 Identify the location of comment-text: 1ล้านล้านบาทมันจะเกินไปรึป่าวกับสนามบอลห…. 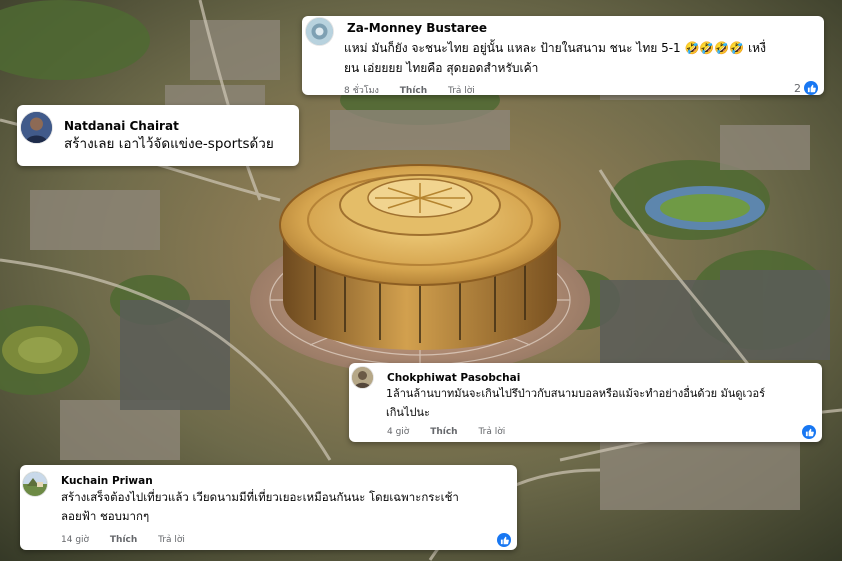
(602, 403).